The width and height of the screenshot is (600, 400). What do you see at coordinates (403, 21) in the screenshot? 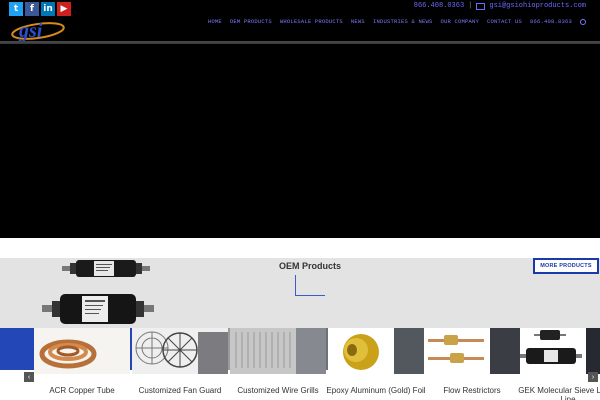
I see `nav-item-industries: INDUSTRIES & NEWS` at bounding box center [403, 21].